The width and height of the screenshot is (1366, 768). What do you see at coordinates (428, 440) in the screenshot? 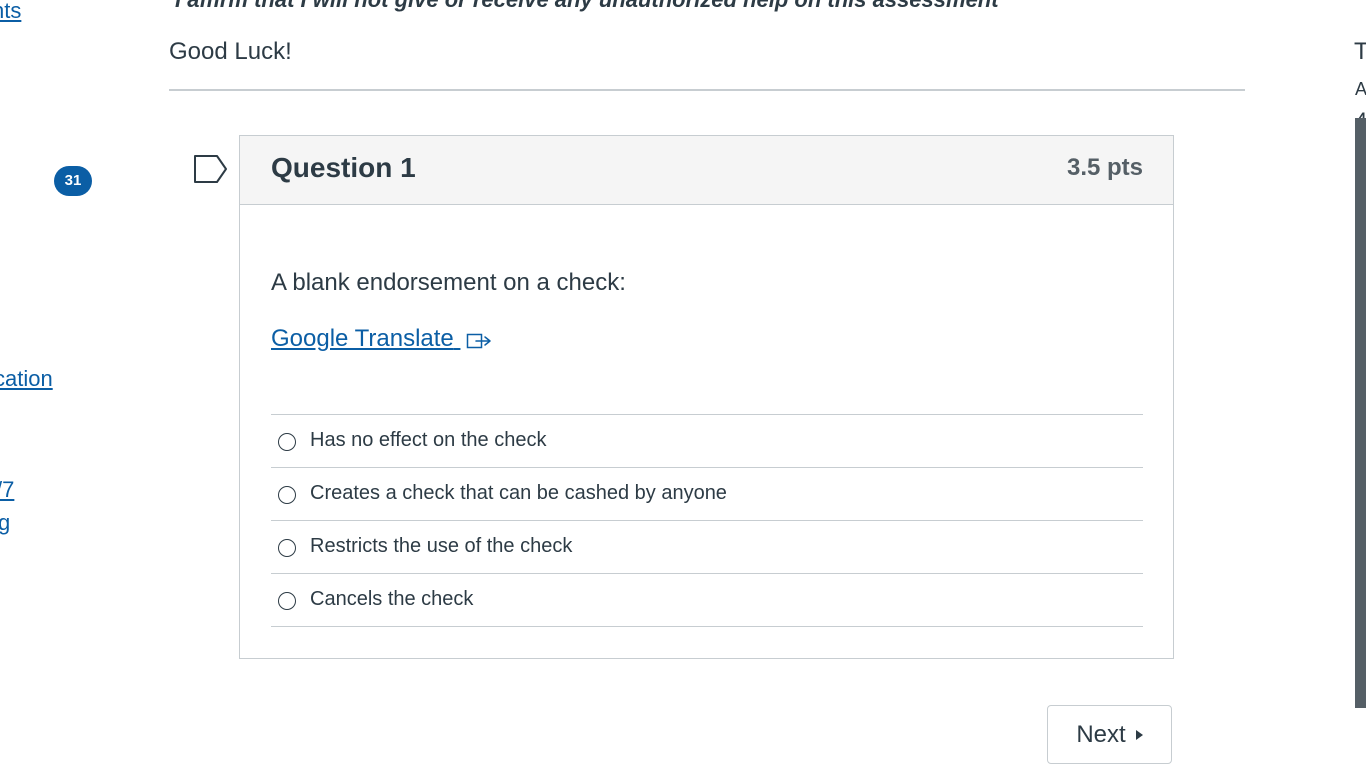
I see `answer-label: Has no effect on the check` at bounding box center [428, 440].